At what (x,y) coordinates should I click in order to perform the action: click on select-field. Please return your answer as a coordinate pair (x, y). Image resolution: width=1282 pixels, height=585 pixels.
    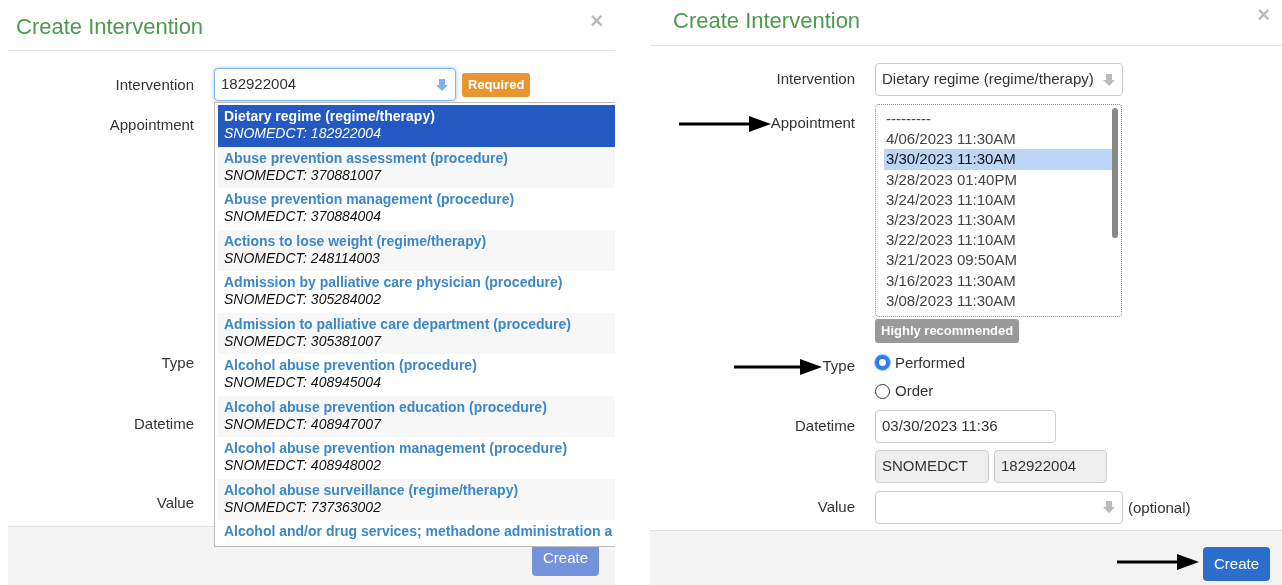
    Looking at the image, I should click on (999, 507).